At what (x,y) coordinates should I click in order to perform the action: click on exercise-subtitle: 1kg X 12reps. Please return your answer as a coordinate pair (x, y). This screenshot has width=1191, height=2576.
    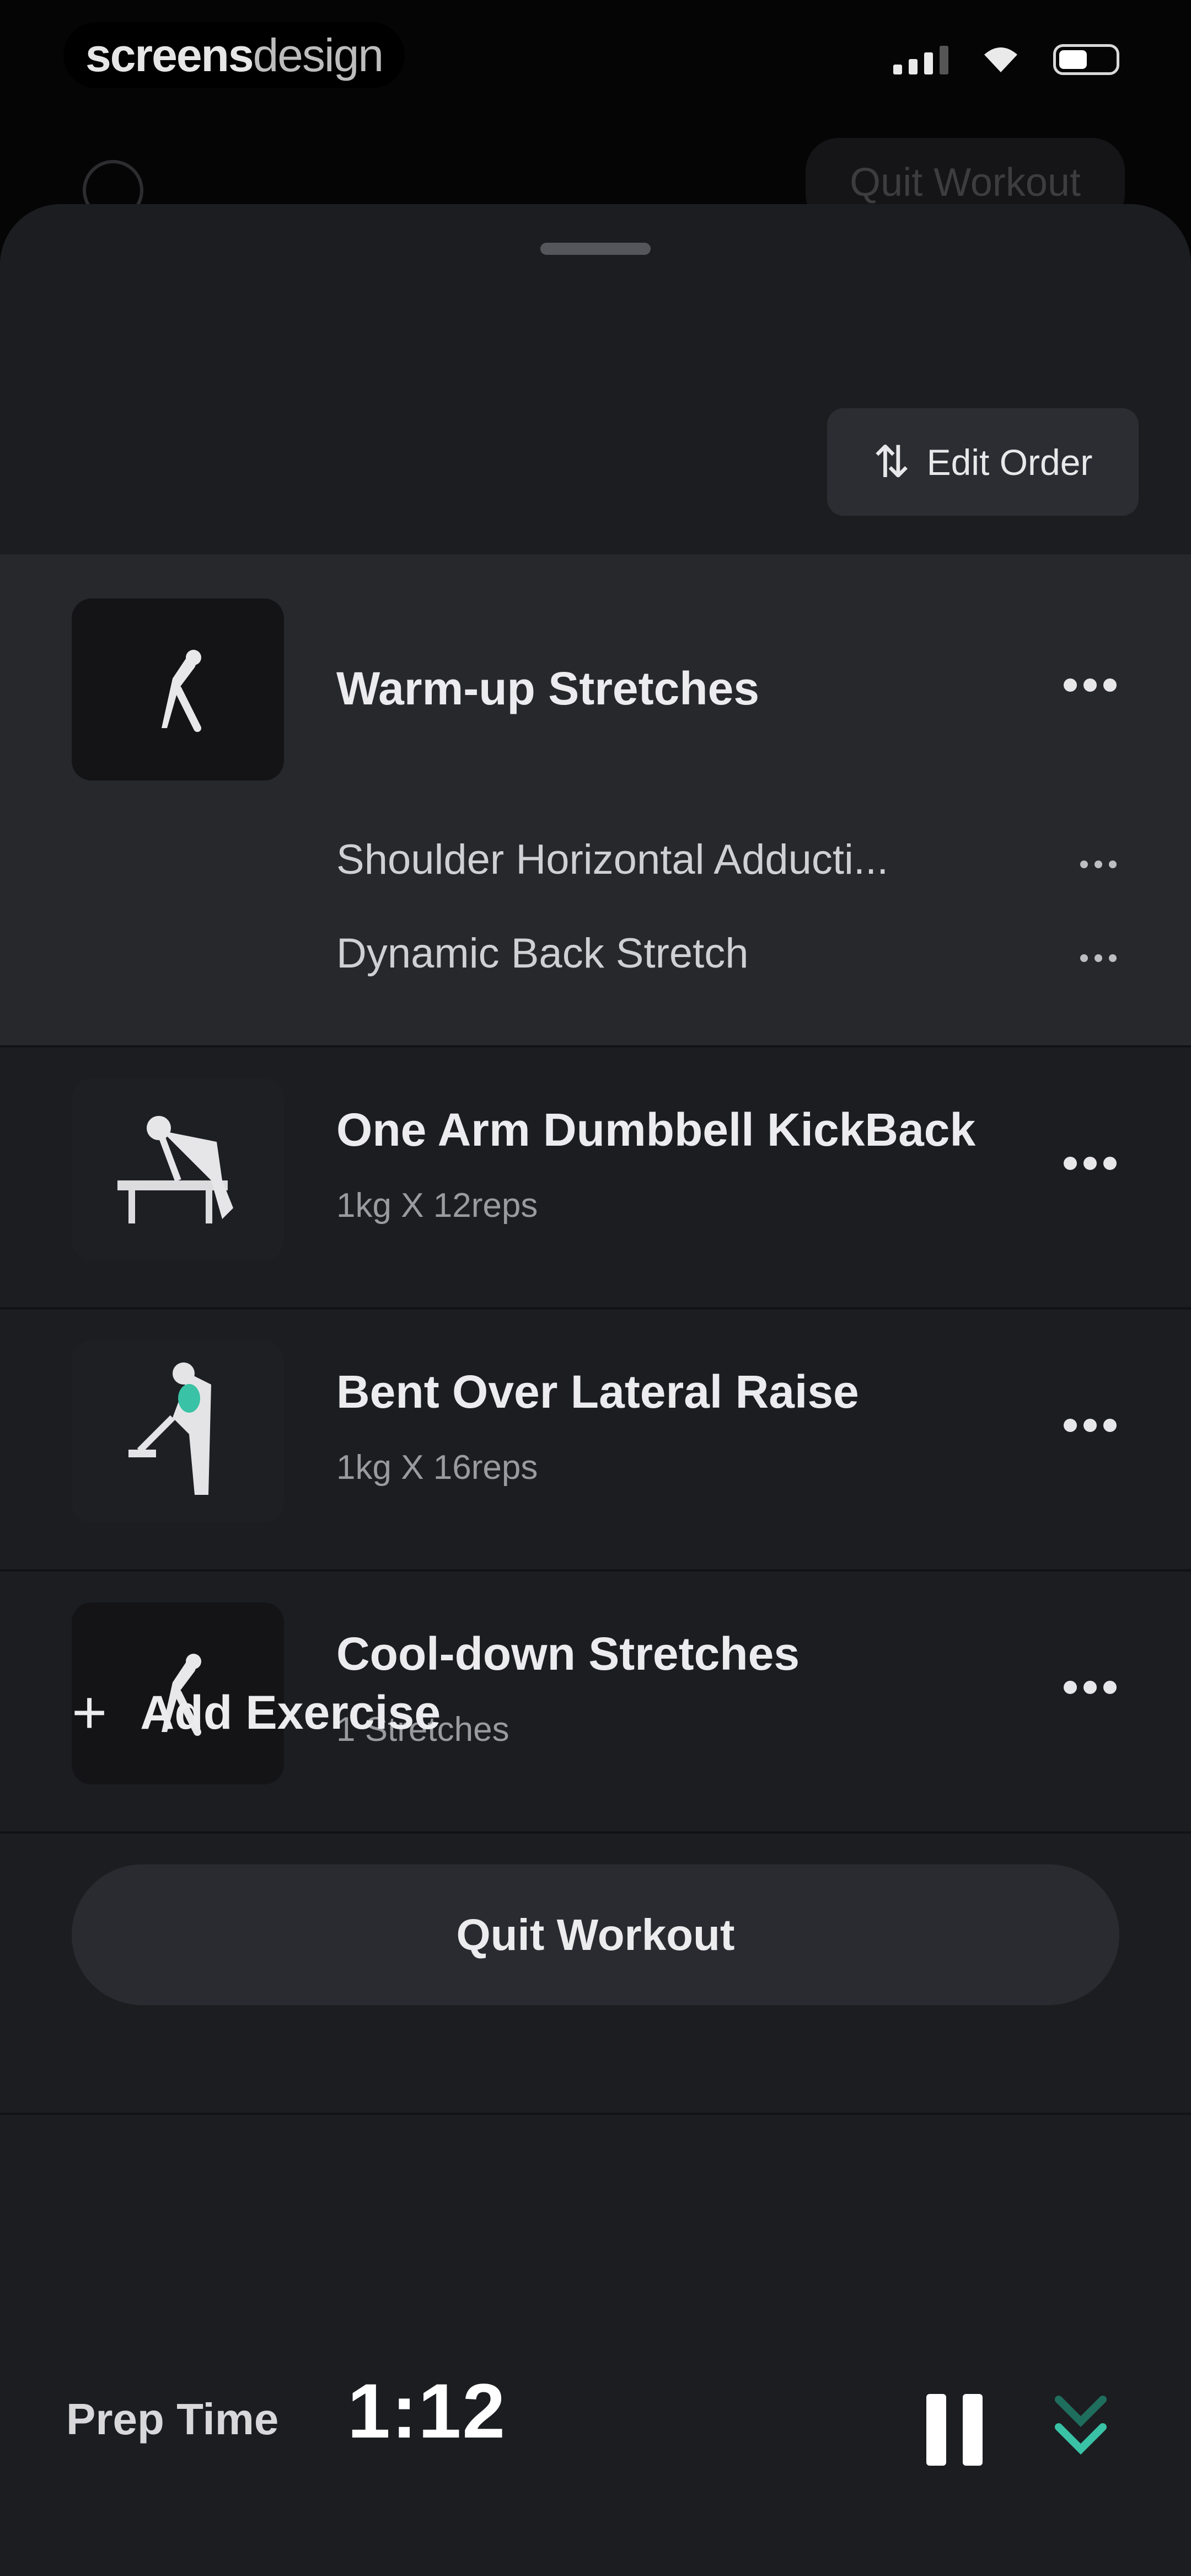
    Looking at the image, I should click on (437, 1206).